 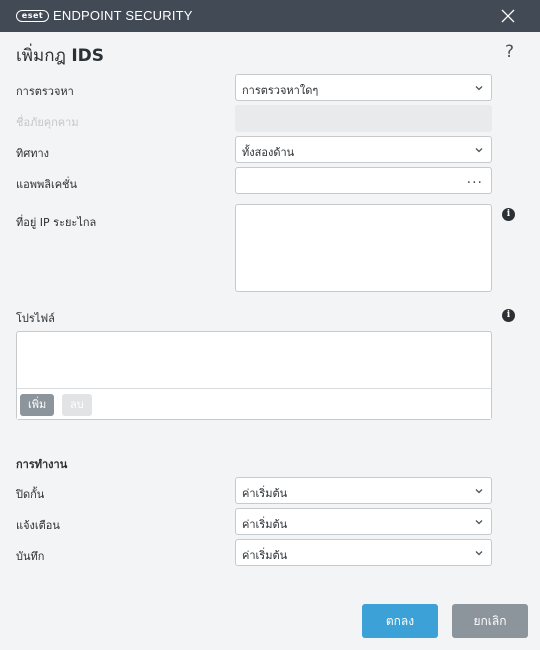 What do you see at coordinates (41, 56) in the screenshot?
I see `dialog-title-prefix: เพิ่มกฎ` at bounding box center [41, 56].